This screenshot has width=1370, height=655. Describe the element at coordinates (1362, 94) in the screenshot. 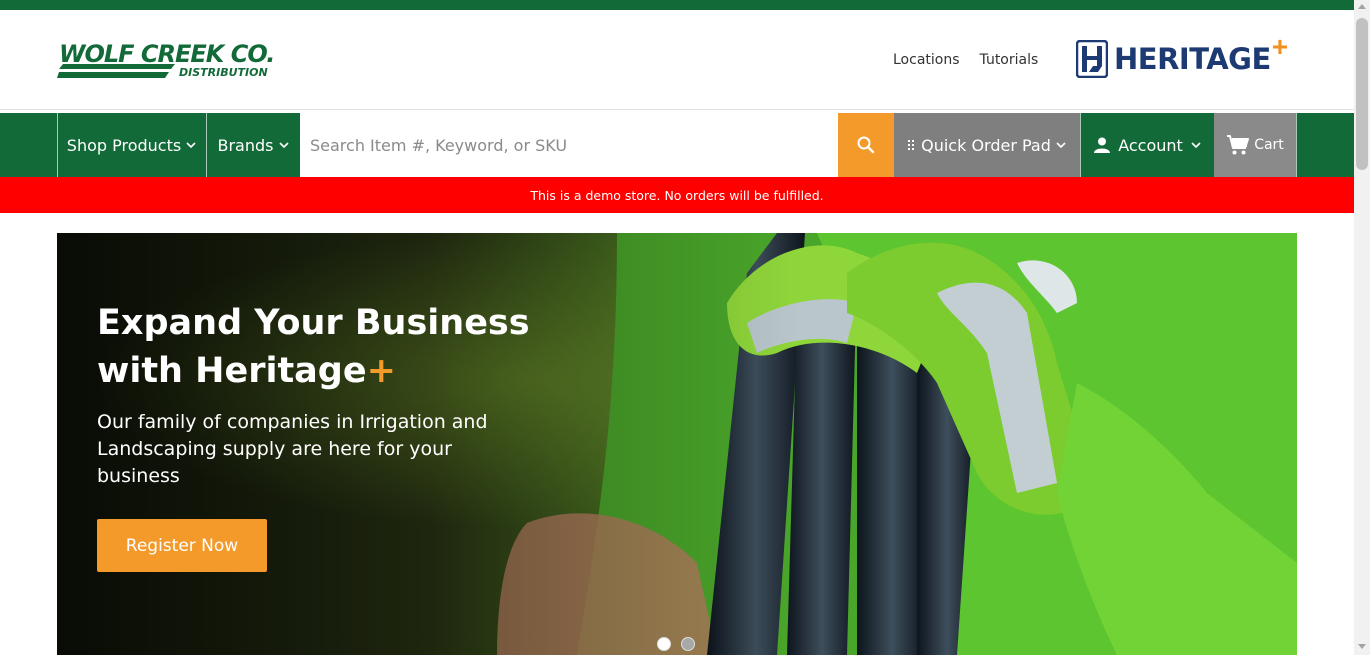

I see `scroll-thumb` at that location.